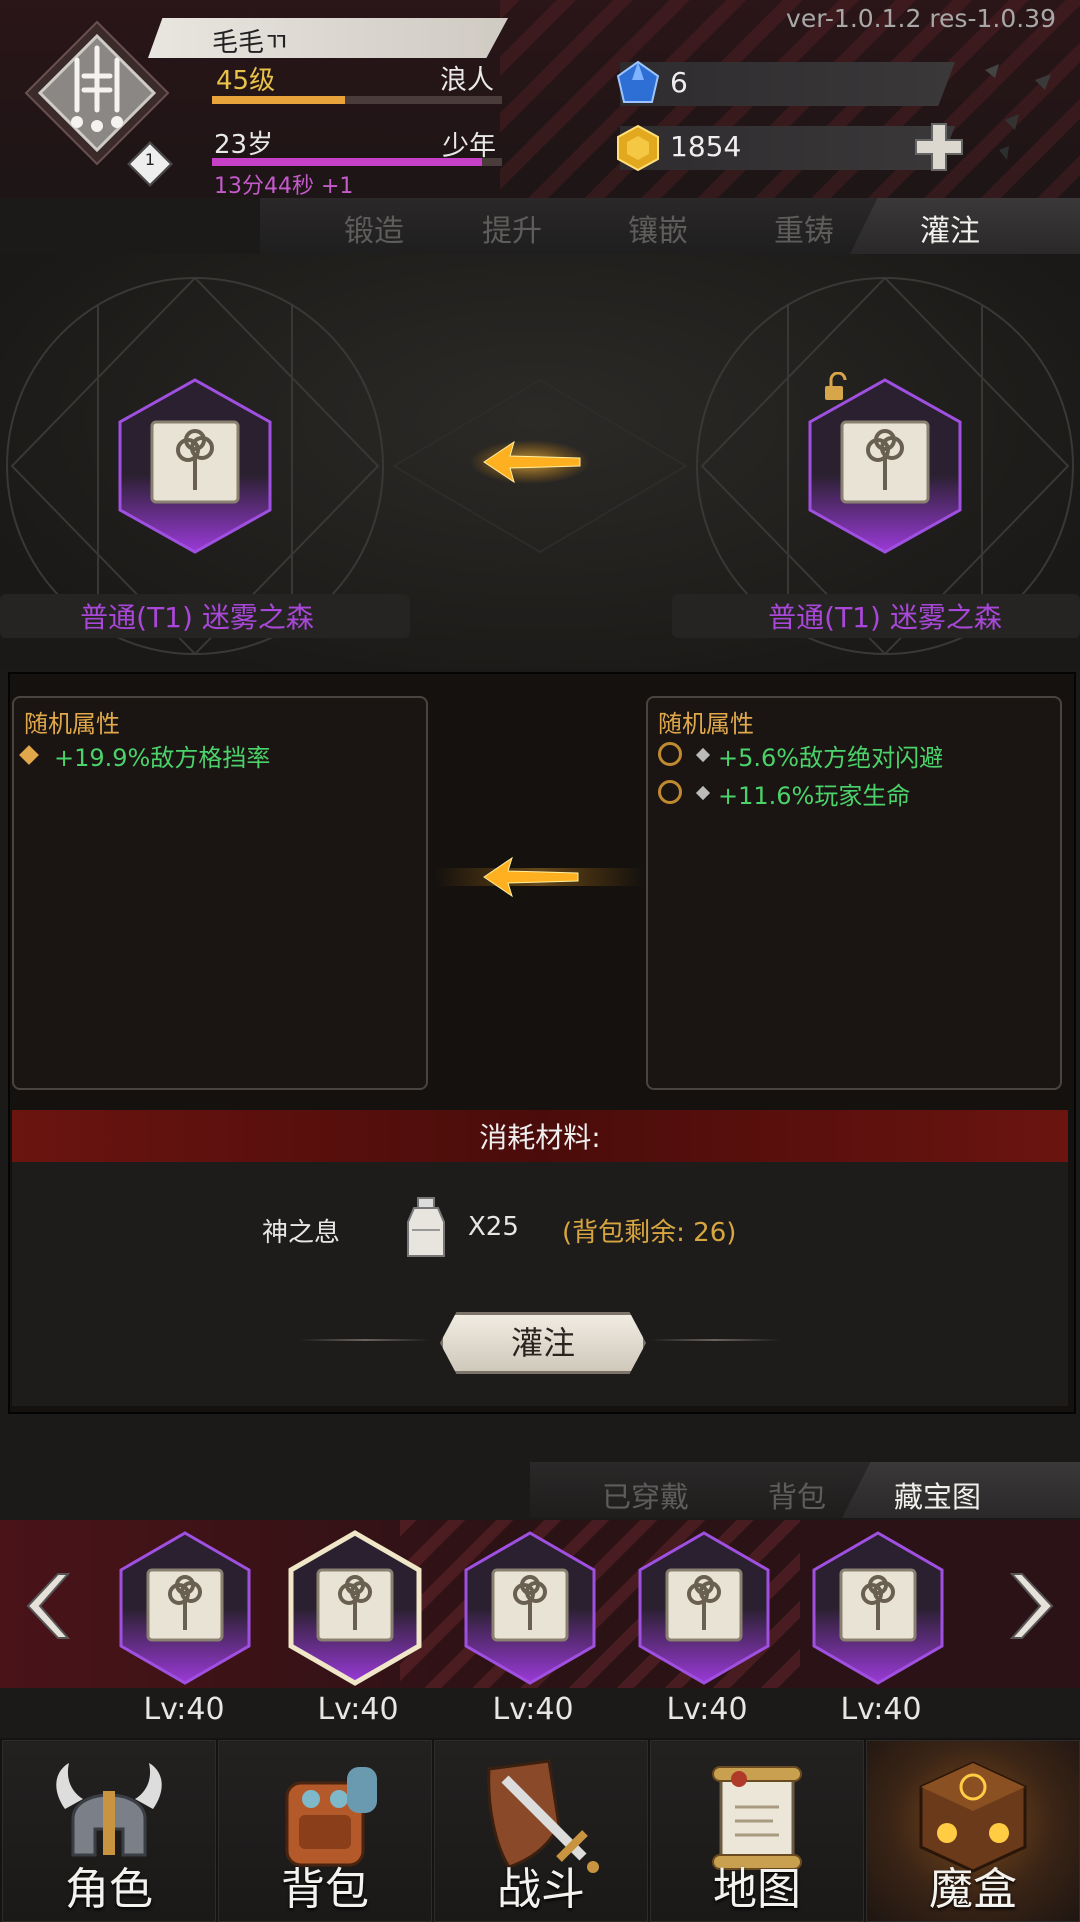  I want to click on source-attribute-line: +19.9%敌方格挡率, so click(162, 758).